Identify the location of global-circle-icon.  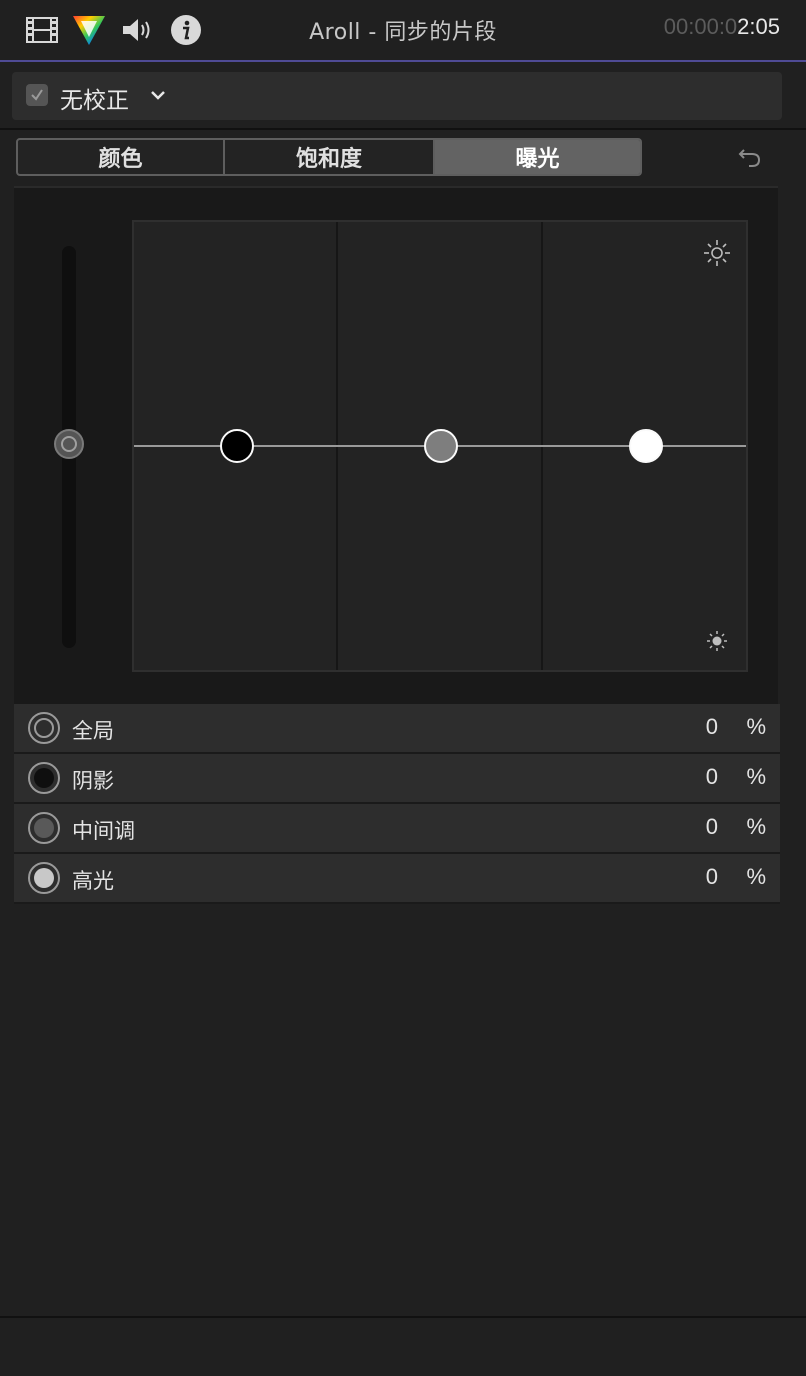
(44, 728).